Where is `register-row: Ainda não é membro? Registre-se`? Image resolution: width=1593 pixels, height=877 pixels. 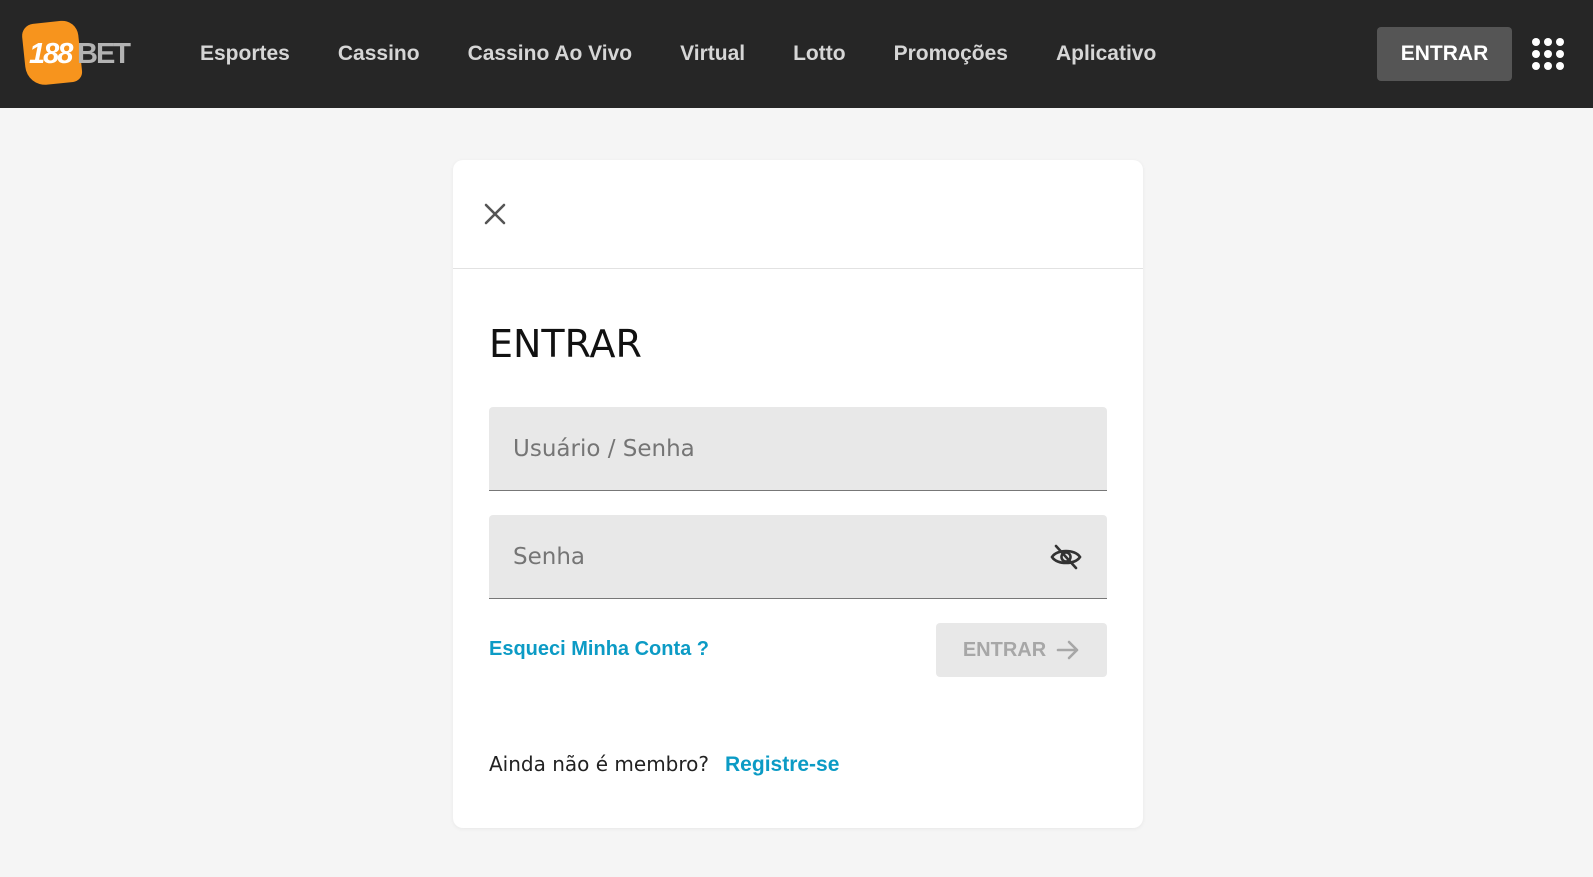
register-row: Ainda não é membro? Registre-se is located at coordinates (664, 764).